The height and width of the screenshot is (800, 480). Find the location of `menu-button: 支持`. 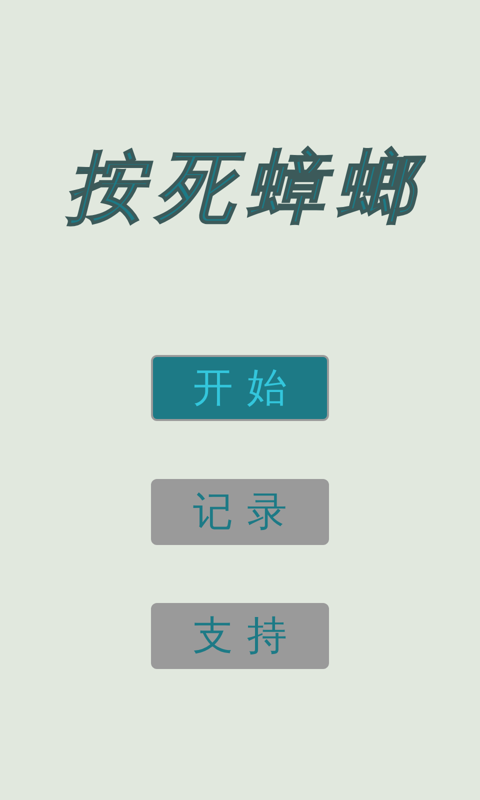

menu-button: 支持 is located at coordinates (240, 636).